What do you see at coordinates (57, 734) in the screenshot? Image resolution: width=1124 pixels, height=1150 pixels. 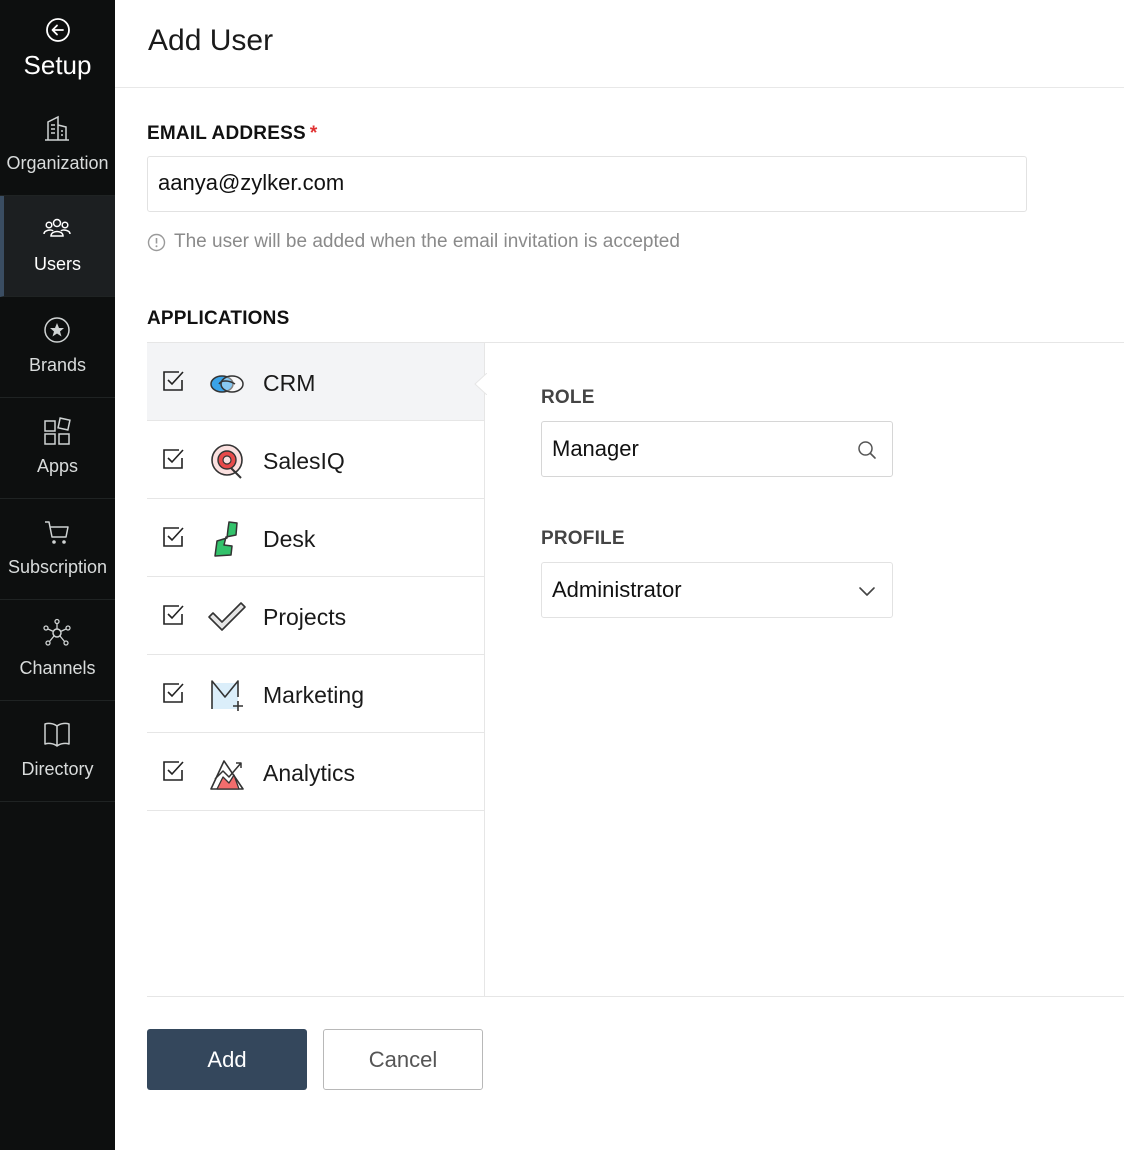 I see `book-icon` at bounding box center [57, 734].